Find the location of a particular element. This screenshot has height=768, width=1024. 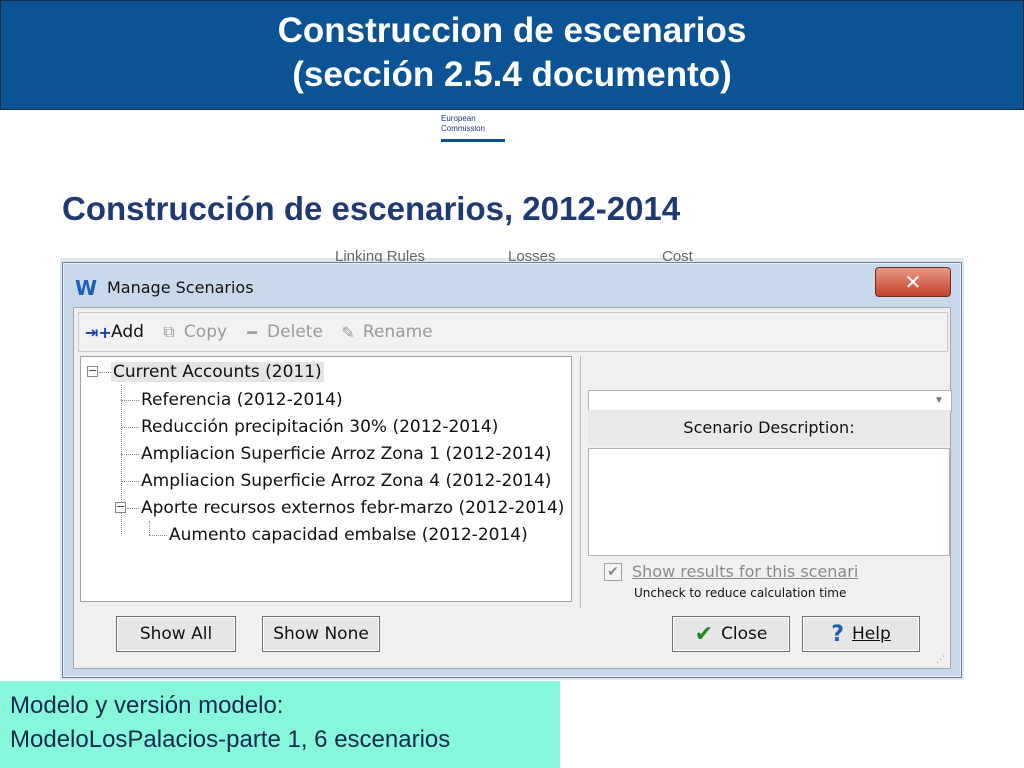

close-label: Close is located at coordinates (744, 634).